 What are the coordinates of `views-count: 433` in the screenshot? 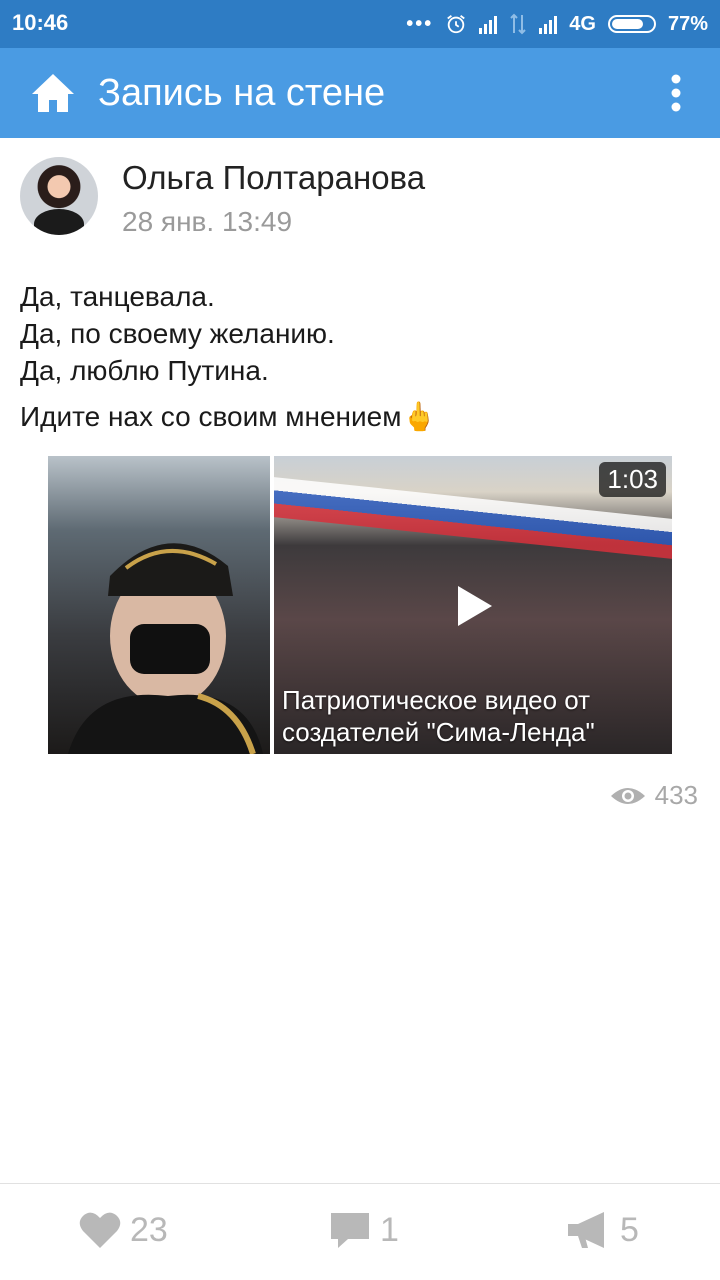 It's located at (676, 795).